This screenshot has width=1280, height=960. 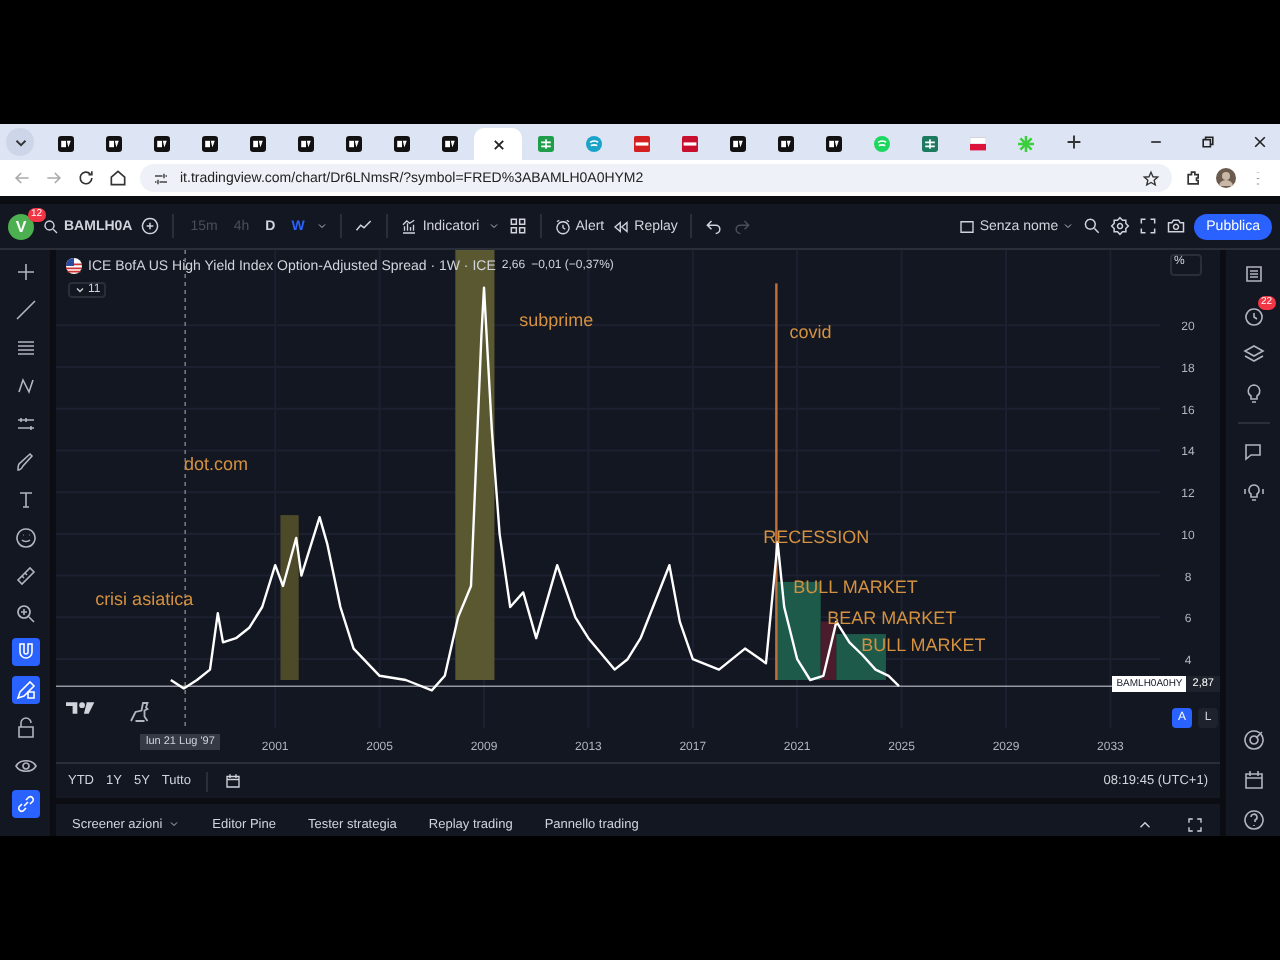 I want to click on asterisk-icon, so click(x=1026, y=144).